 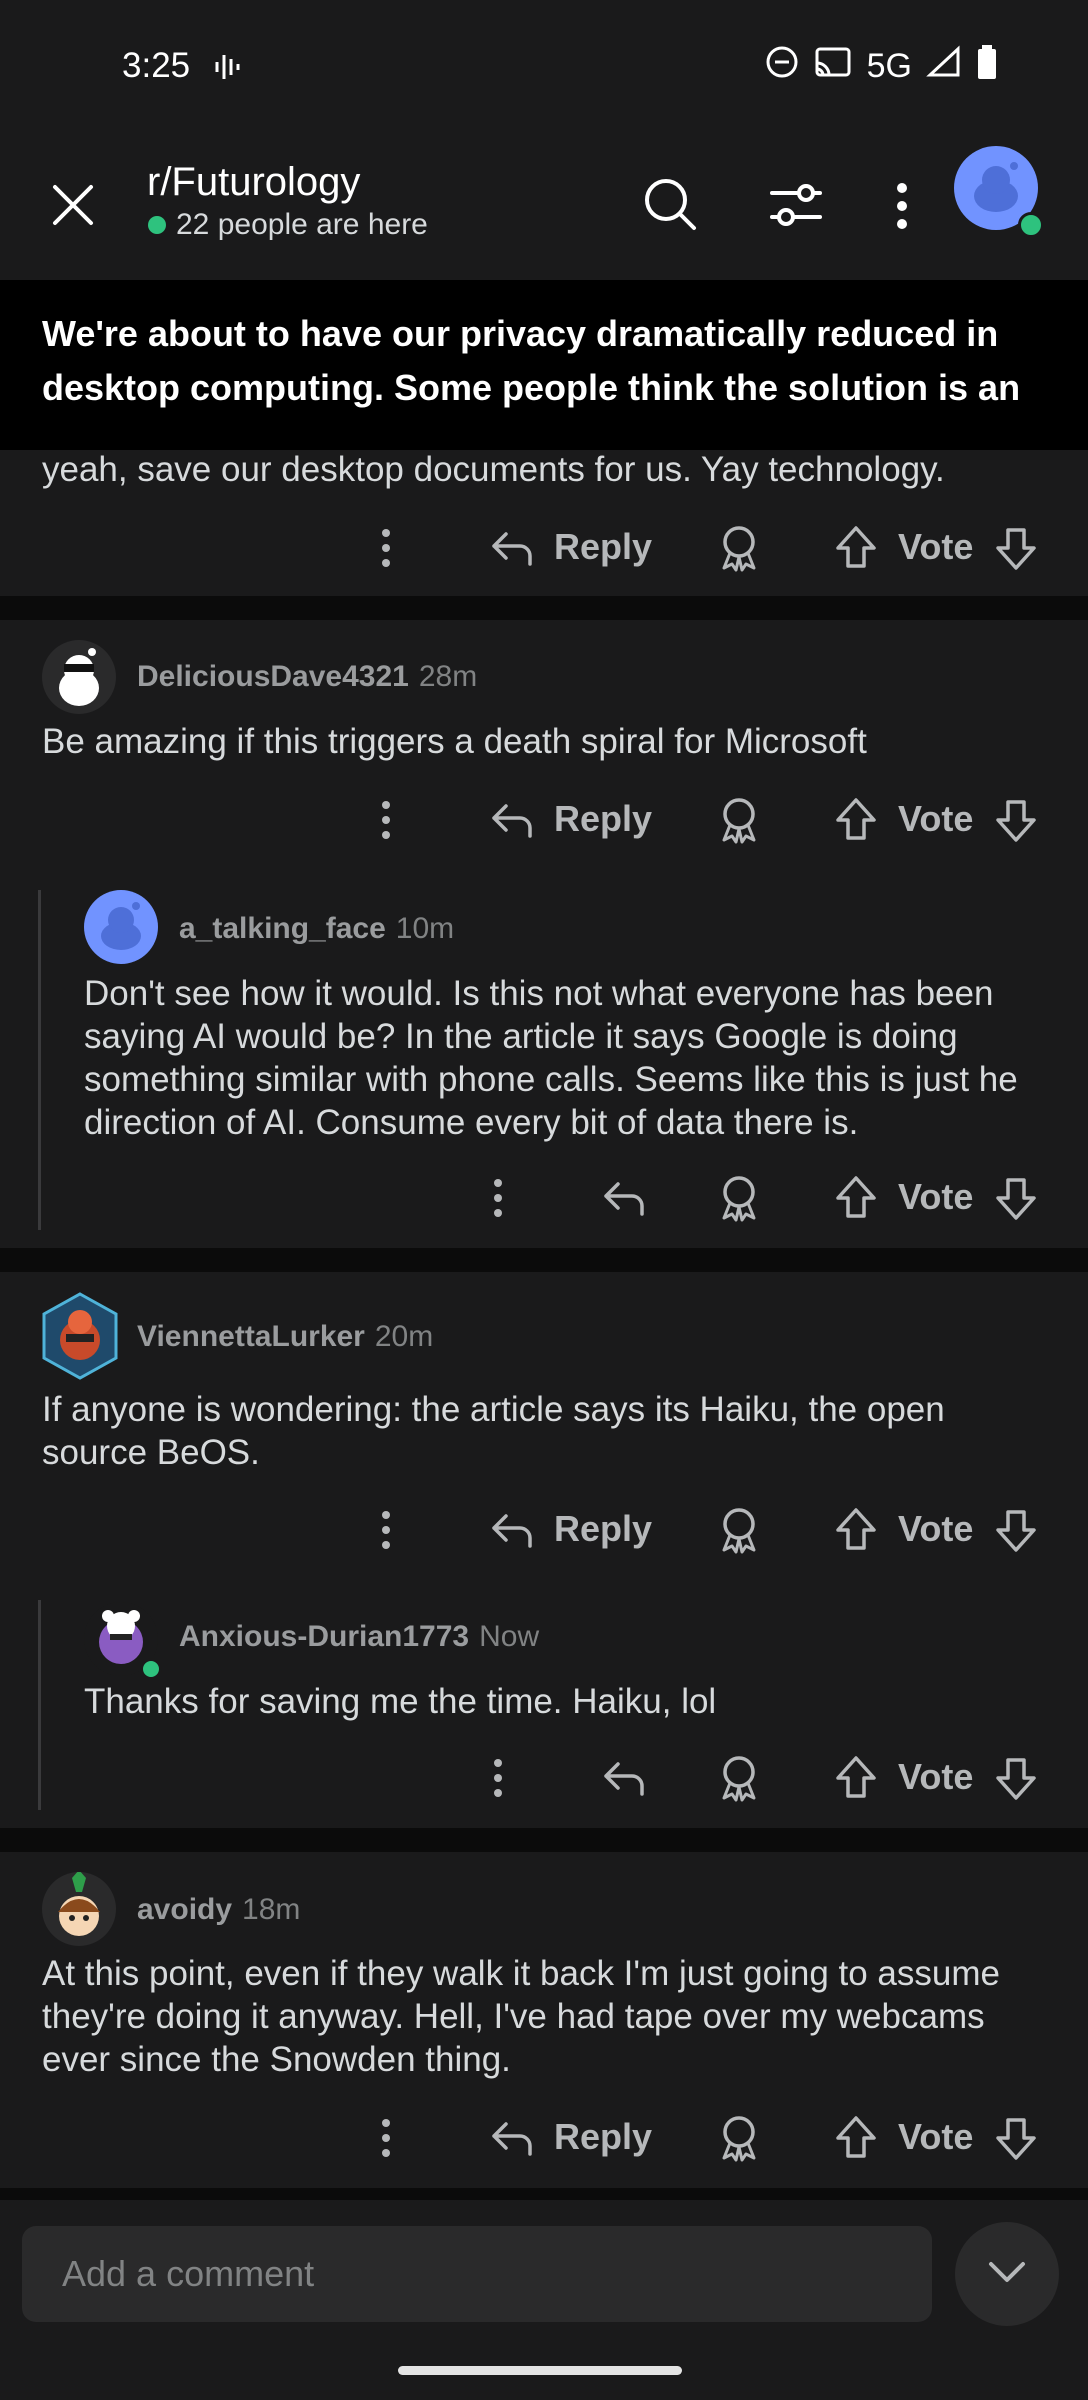 I want to click on cast-icon, so click(x=833, y=66).